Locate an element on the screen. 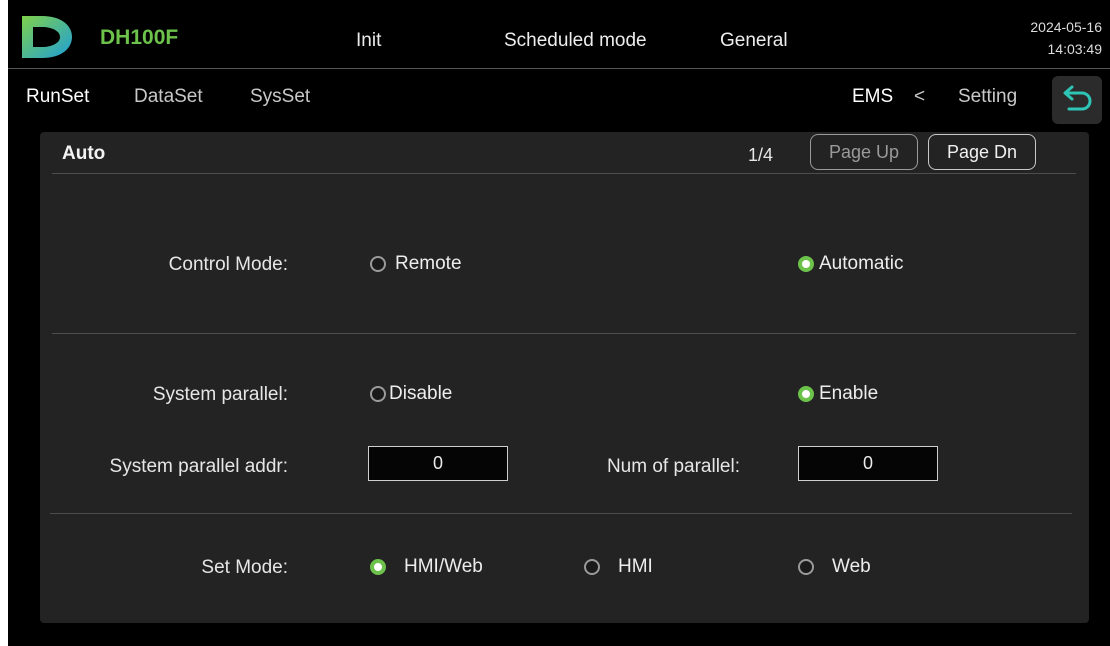 This screenshot has width=1110, height=646. device-status: Init is located at coordinates (369, 40).